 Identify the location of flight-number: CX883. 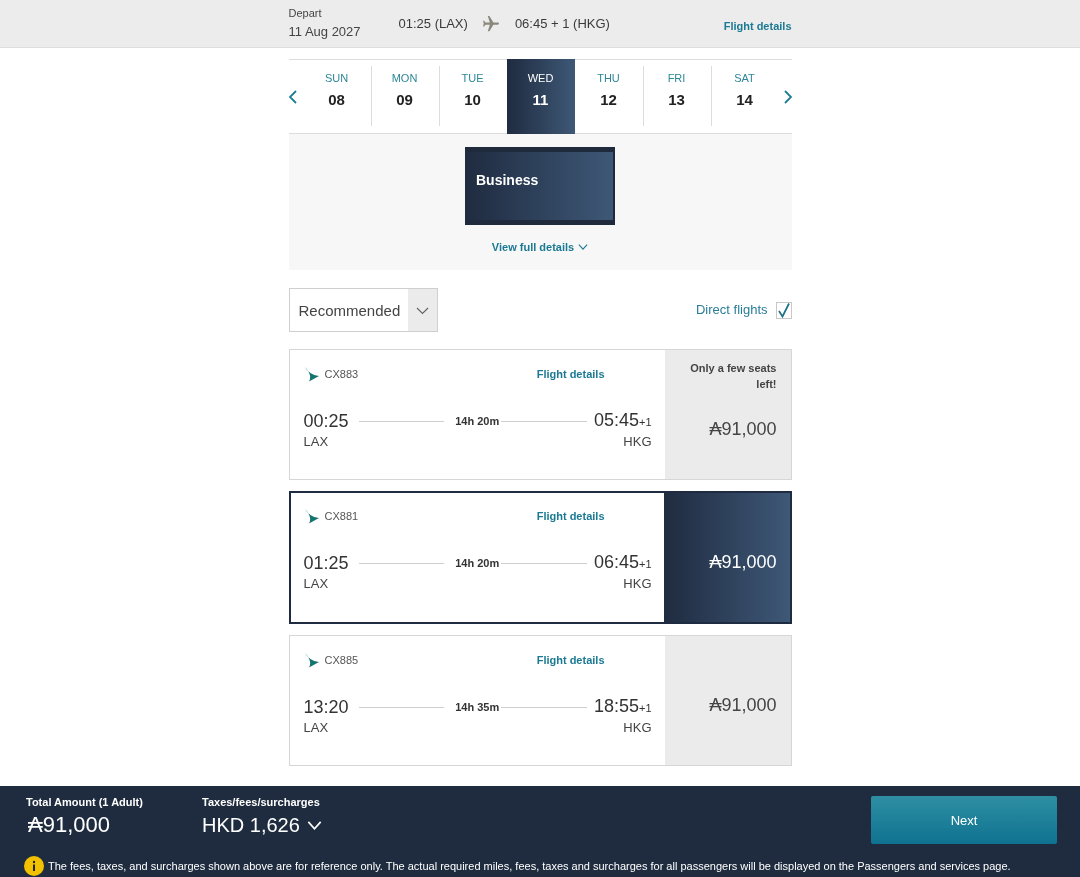
(341, 374).